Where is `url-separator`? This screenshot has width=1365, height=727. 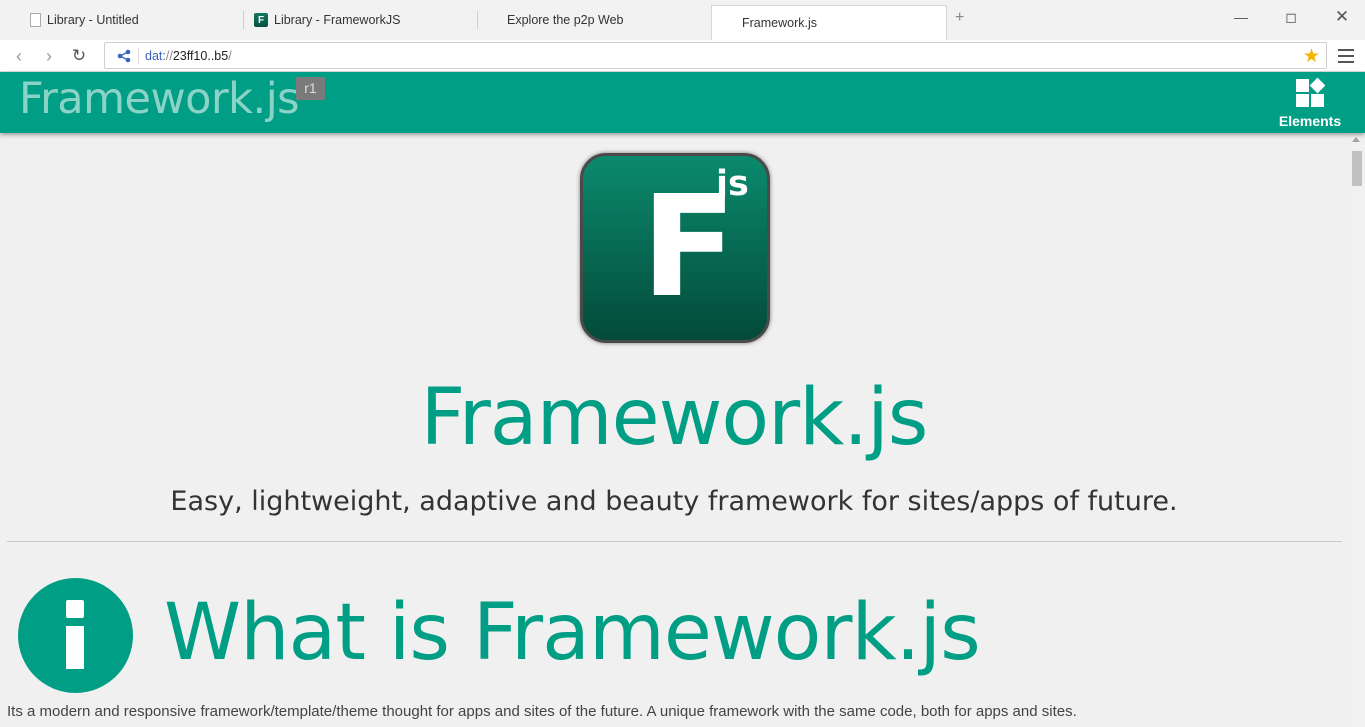 url-separator is located at coordinates (138, 56).